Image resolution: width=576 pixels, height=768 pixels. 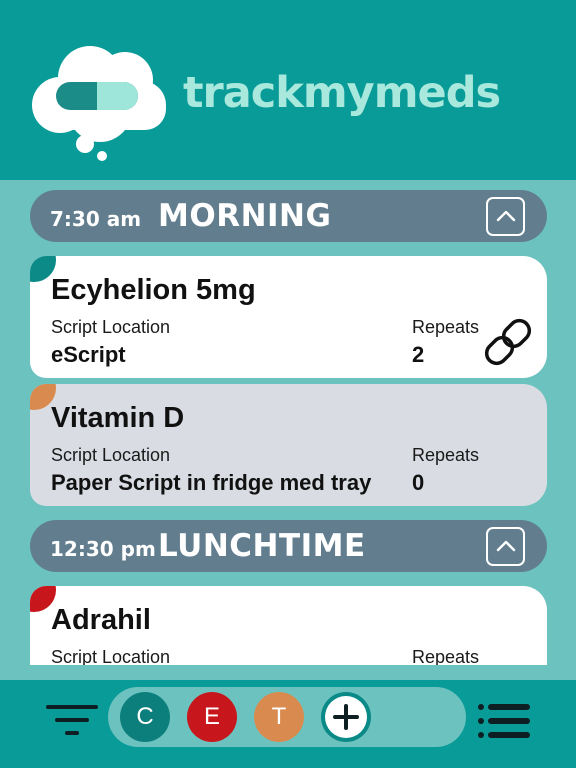 I want to click on bottom-toolbar: C E T, so click(x=288, y=724).